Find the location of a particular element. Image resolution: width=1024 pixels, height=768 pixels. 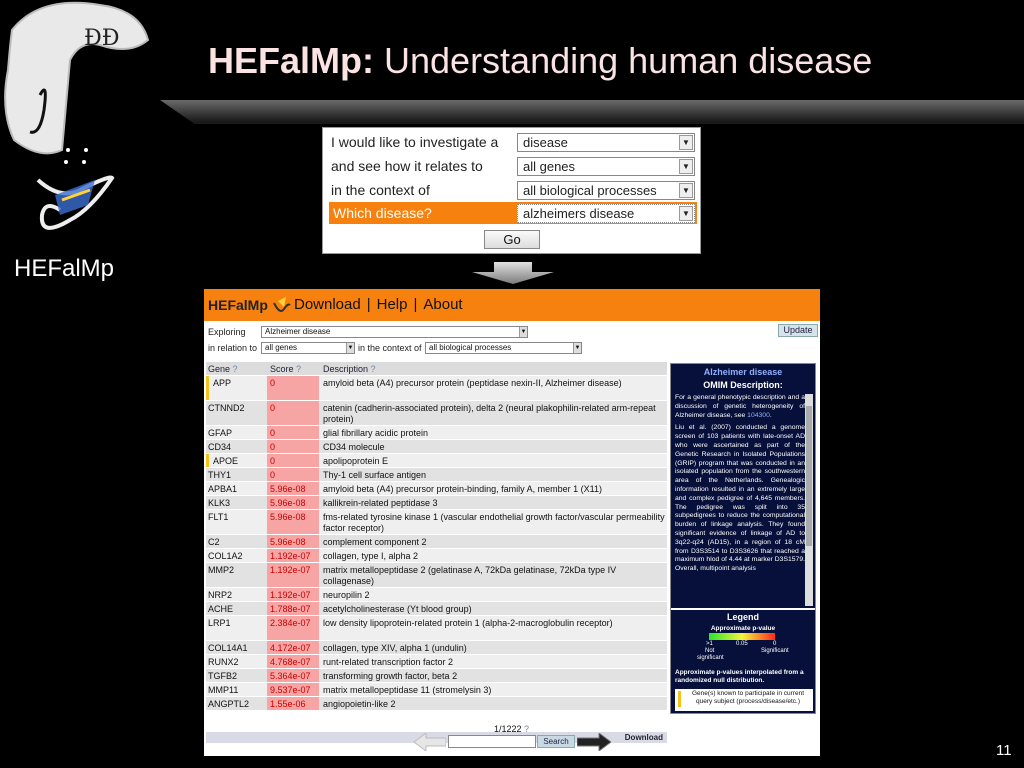

gene-cell: COL14A1 is located at coordinates (236, 647).